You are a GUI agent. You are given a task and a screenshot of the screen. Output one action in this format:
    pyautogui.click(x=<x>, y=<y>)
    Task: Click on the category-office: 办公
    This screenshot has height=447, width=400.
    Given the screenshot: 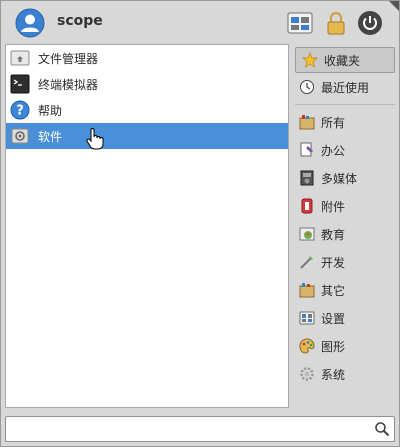 What is the action you would take?
    pyautogui.click(x=345, y=150)
    